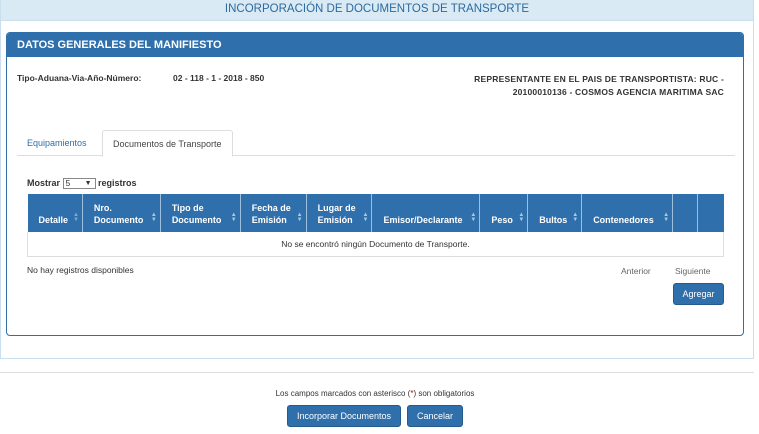 This screenshot has width=759, height=434. I want to click on col-peso: Peso ▲ ▼, so click(504, 213).